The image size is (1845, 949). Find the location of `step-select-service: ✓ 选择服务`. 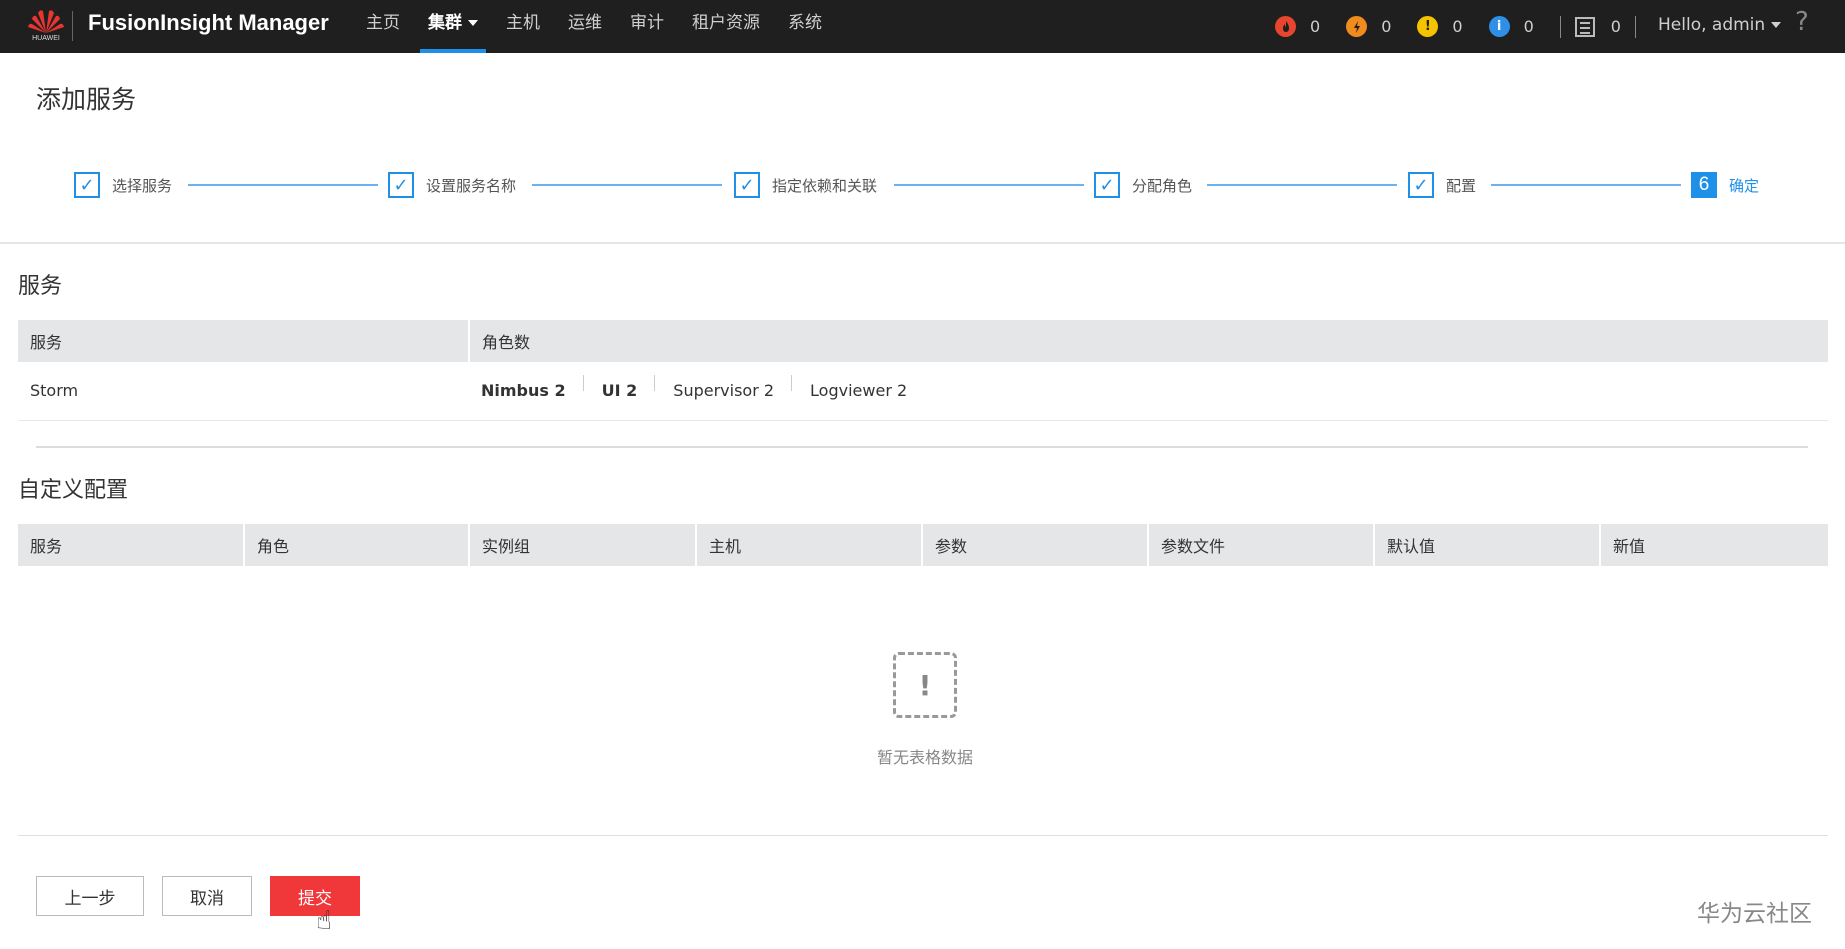

step-select-service: ✓ 选择服务 is located at coordinates (123, 185).